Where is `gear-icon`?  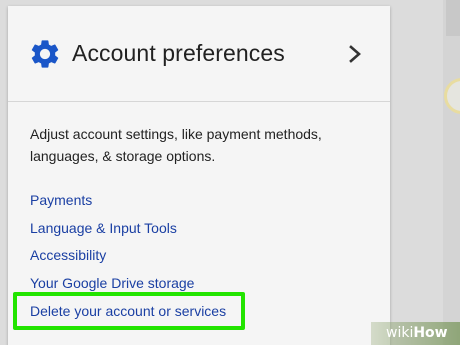 gear-icon is located at coordinates (45, 54).